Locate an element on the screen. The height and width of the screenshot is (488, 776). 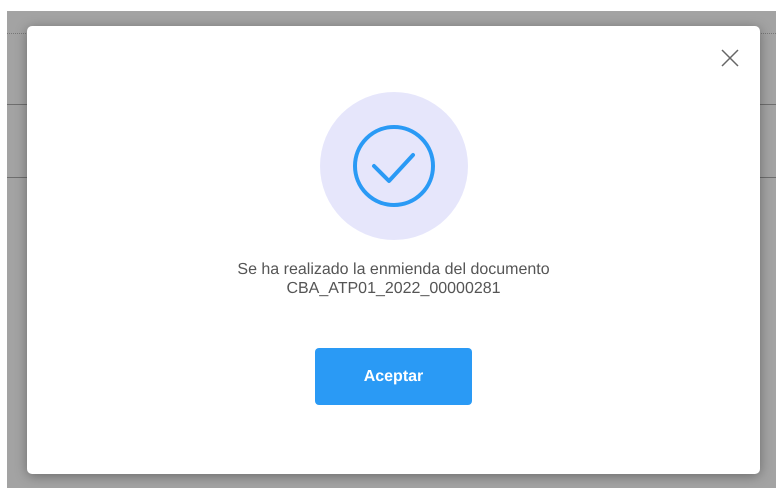
message-text: CBA_ATP01_2022_00000281 is located at coordinates (393, 288).